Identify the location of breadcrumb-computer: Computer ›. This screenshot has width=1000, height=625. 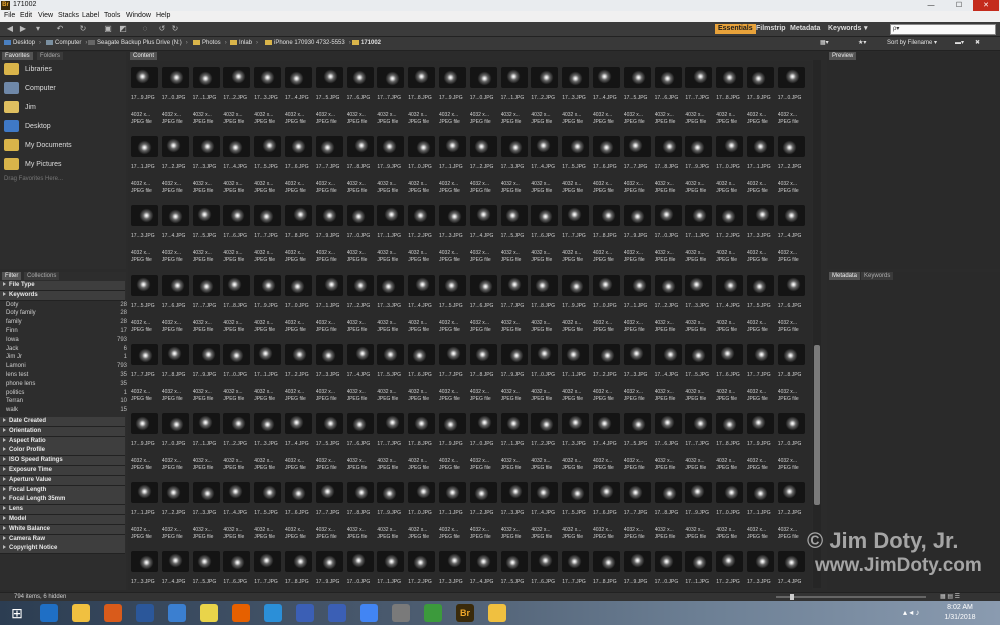
(66, 43).